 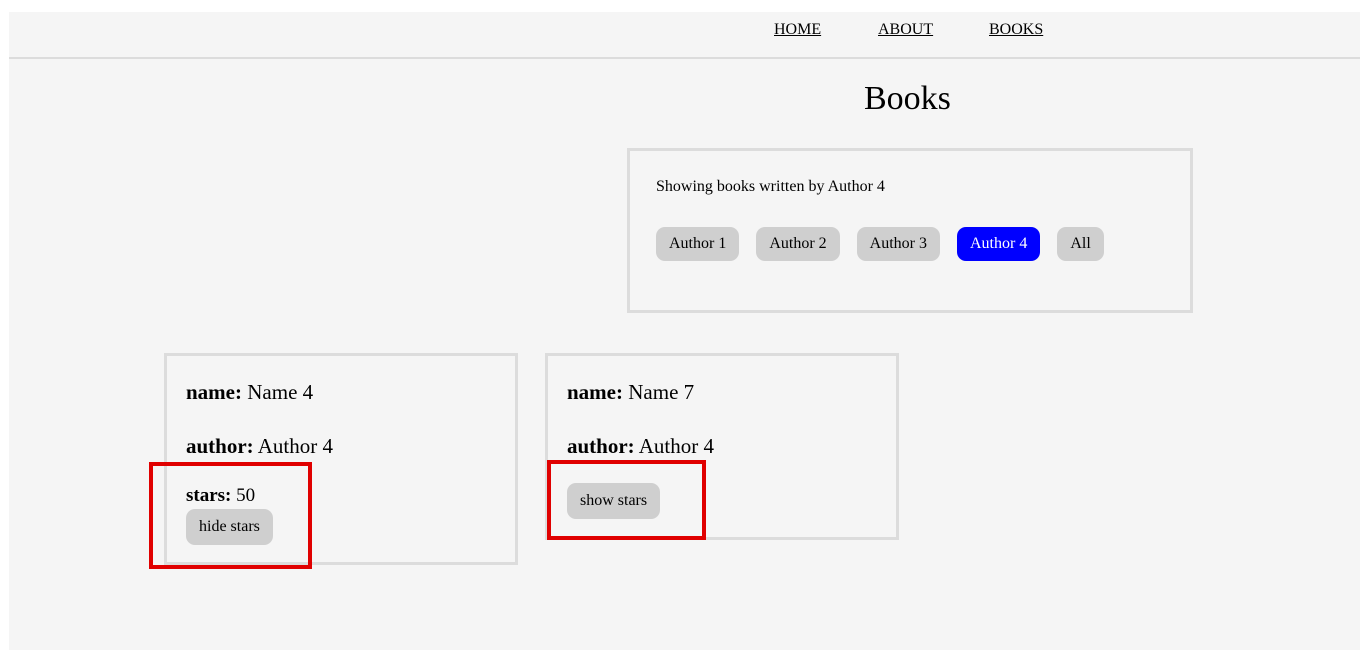 I want to click on author-filter-buttons: Author 1 Author 2 Author 3 Author 4 All, so click(x=880, y=244).